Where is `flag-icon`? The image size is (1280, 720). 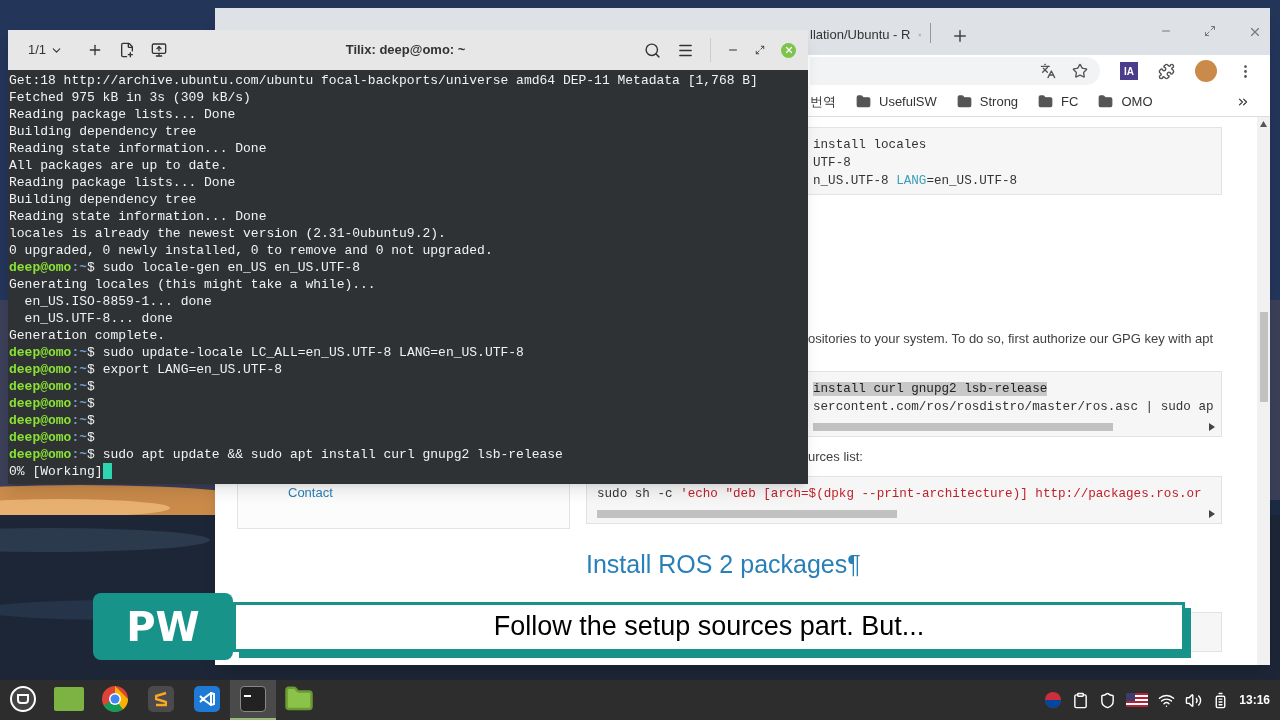 flag-icon is located at coordinates (1137, 700).